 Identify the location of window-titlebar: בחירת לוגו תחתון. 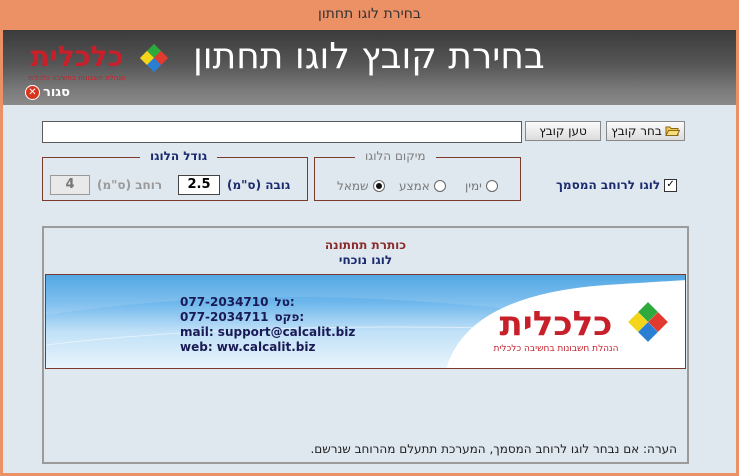
(369, 15).